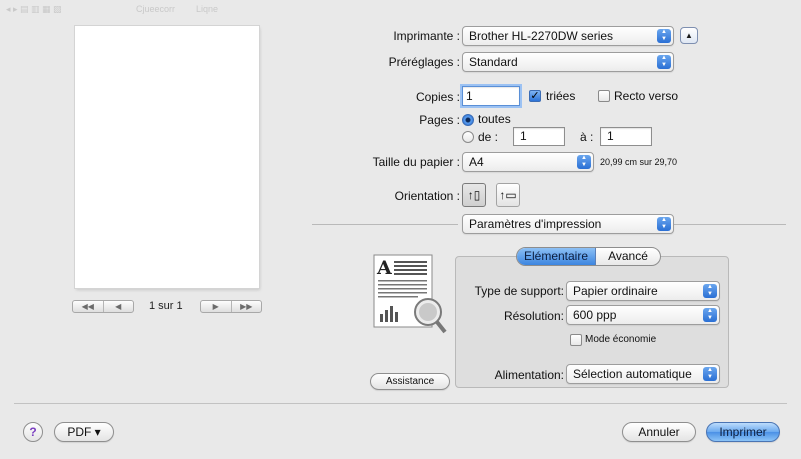 This screenshot has width=801, height=459. What do you see at coordinates (385, 224) in the screenshot?
I see `separator-left` at bounding box center [385, 224].